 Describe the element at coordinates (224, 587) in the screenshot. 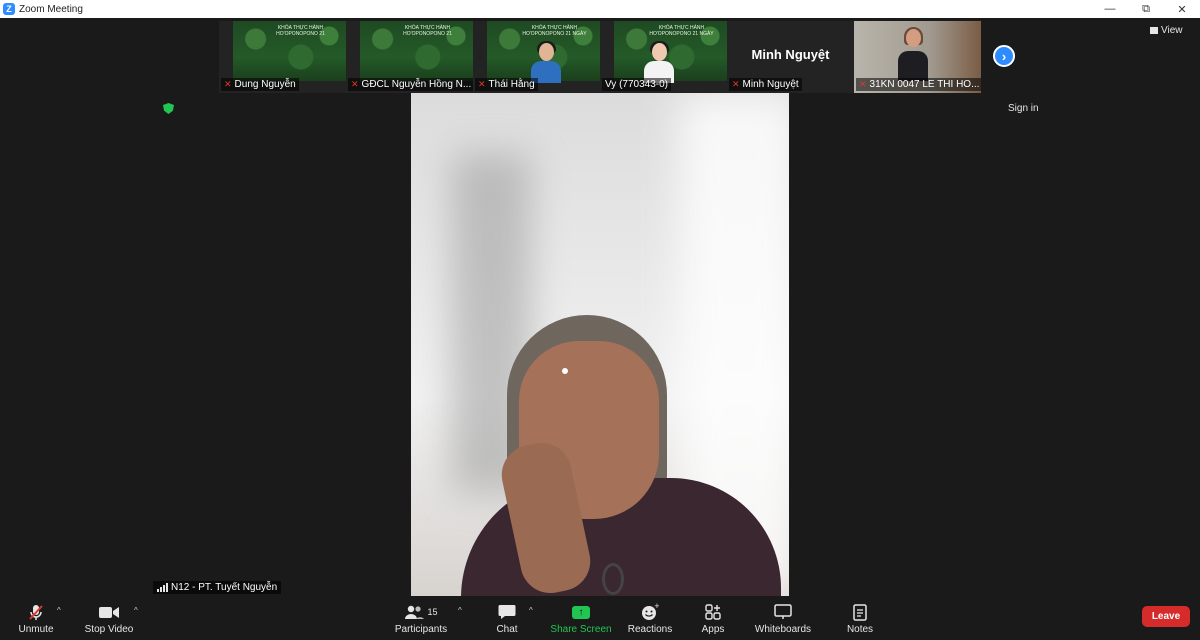

I see `active-speaker-name-text: N12 - PT. Tuyết Nguyễn` at that location.